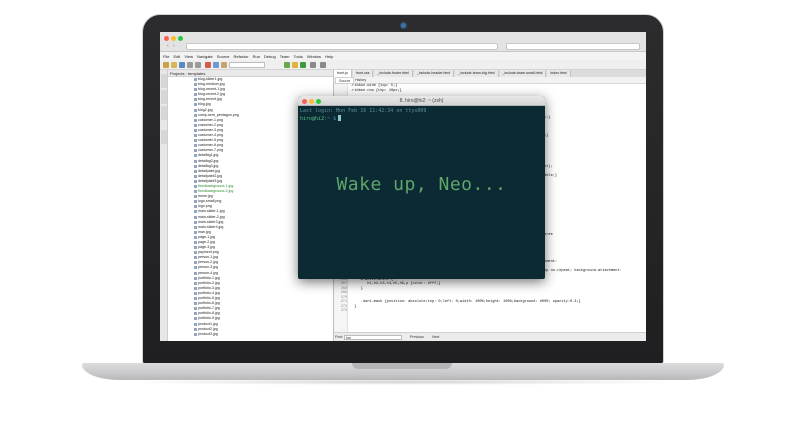  Describe the element at coordinates (477, 73) in the screenshot. I see `editor-tab: _include-team-big.html` at that location.